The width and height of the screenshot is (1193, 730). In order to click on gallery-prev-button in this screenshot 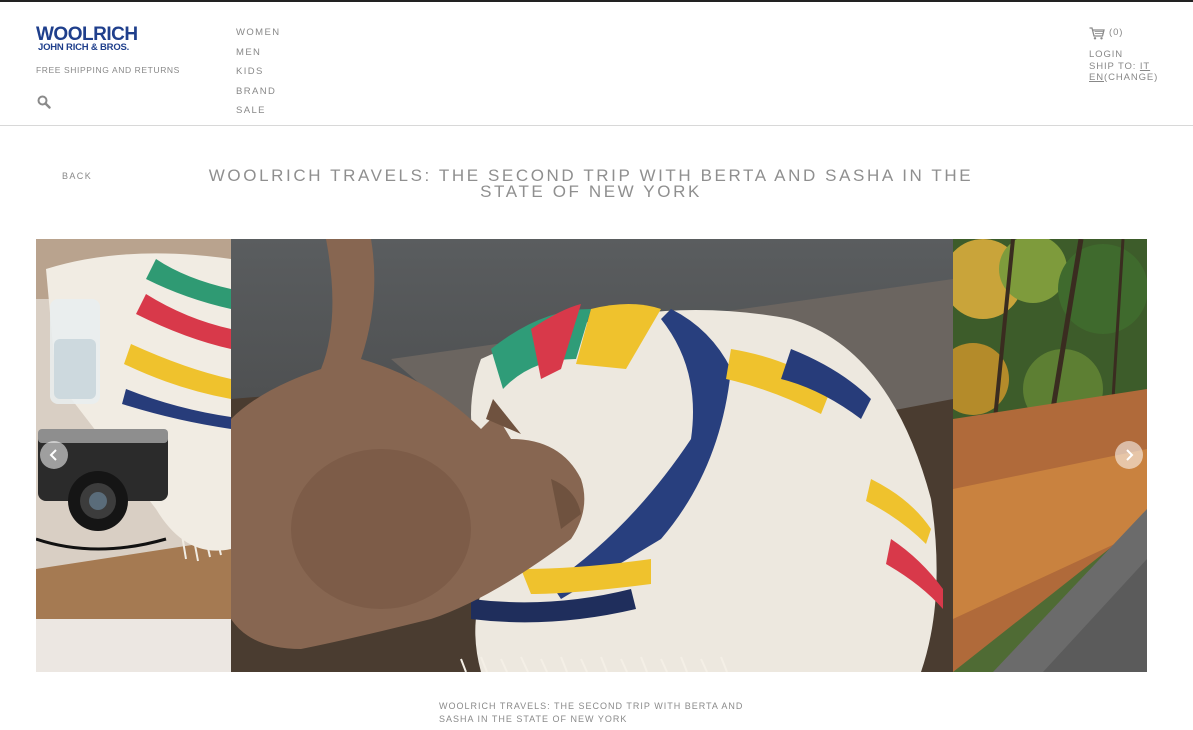, I will do `click(54, 455)`.